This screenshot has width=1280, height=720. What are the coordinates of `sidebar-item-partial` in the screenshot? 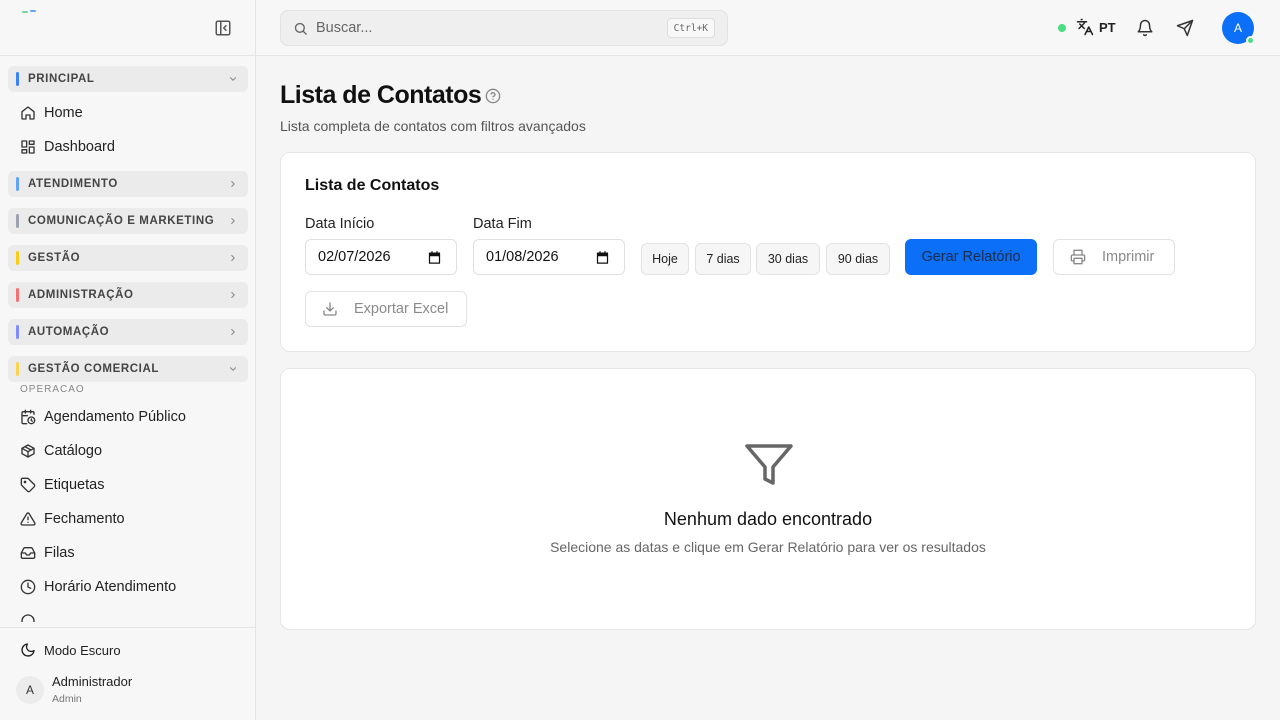 It's located at (128, 613).